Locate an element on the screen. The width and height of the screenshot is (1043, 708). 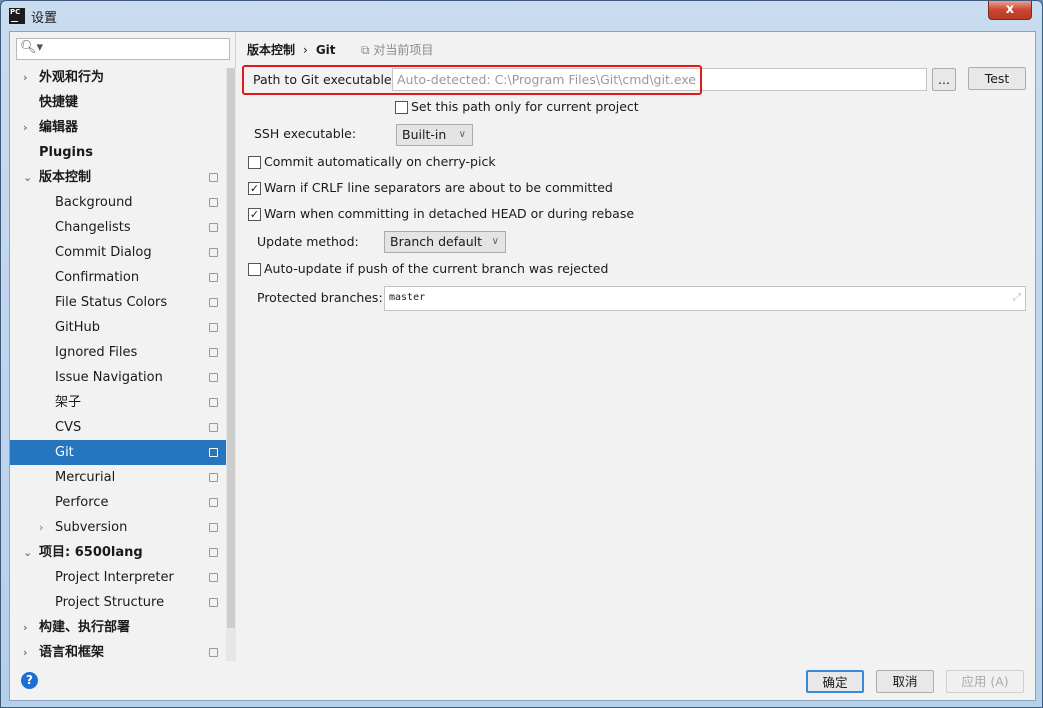
breadcrumb-parent: 版本控制 is located at coordinates (271, 50).